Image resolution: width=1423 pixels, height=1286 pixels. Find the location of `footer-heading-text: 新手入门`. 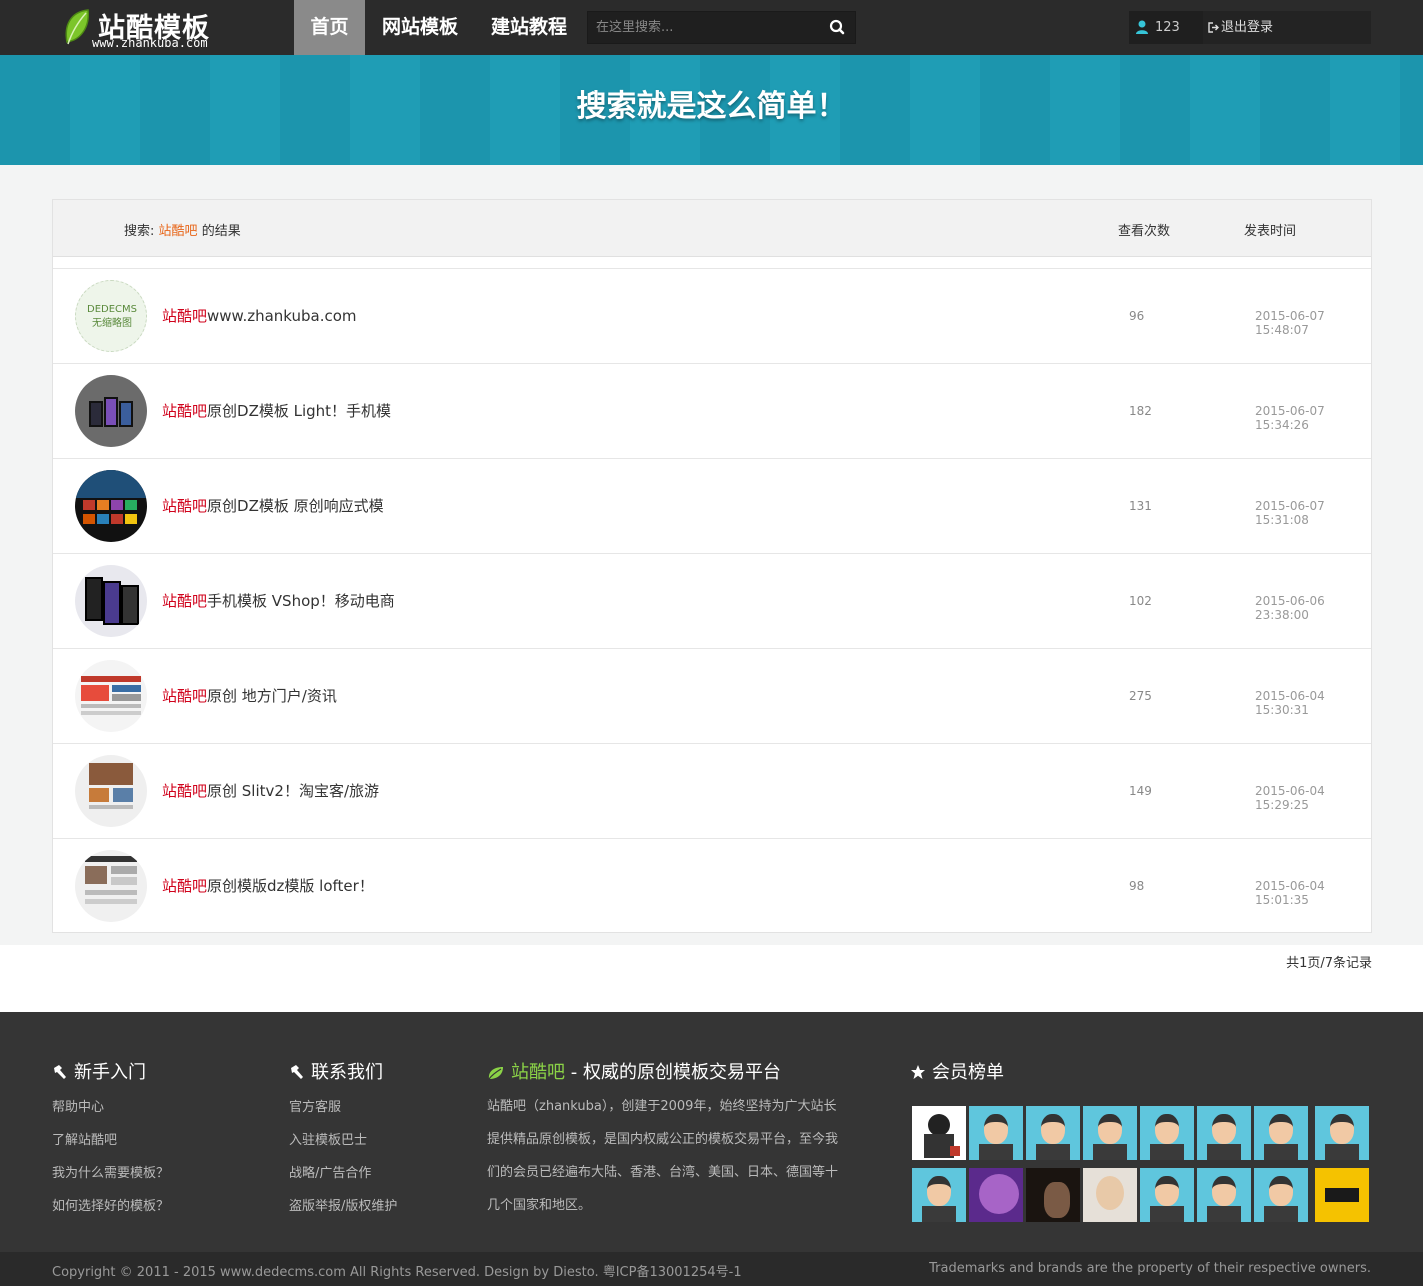

footer-heading-text: 新手入门 is located at coordinates (110, 1072).